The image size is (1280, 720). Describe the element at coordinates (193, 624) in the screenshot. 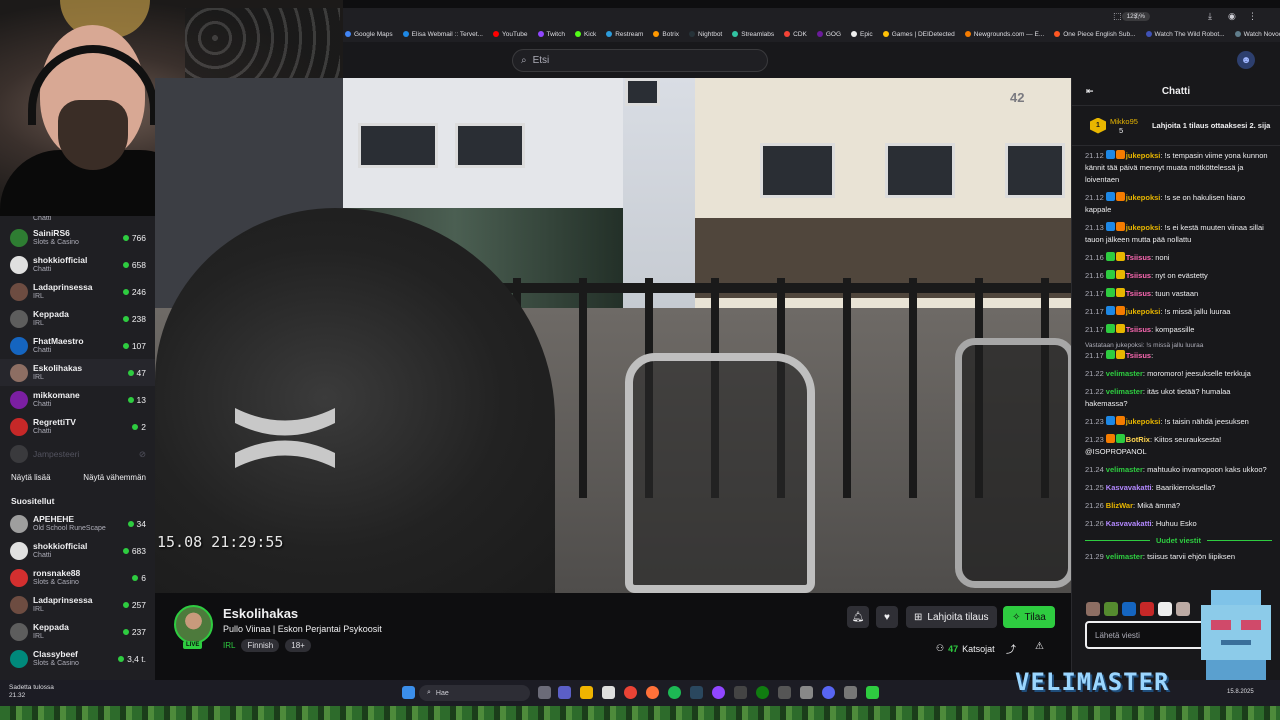

I see `streamer-avatar` at that location.